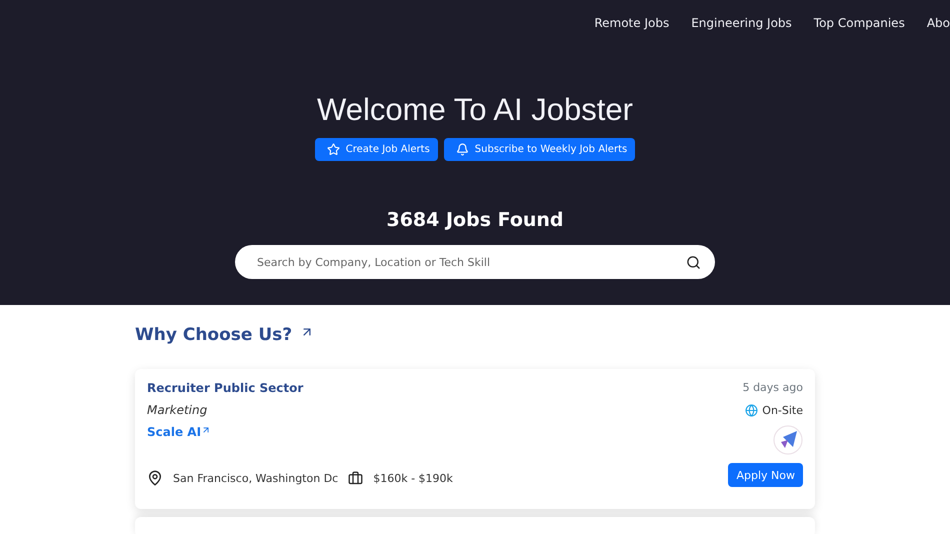  Describe the element at coordinates (333, 149) in the screenshot. I see `star-icon` at that location.